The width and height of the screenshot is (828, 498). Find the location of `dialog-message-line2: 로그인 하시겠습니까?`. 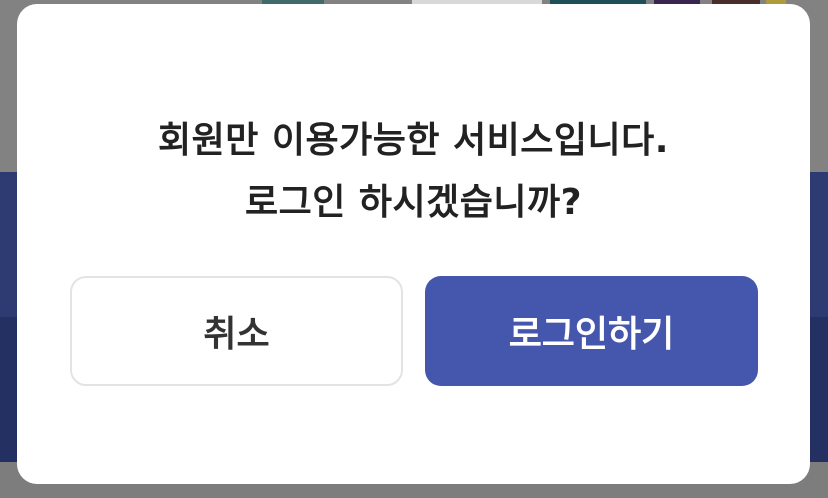

dialog-message-line2: 로그인 하시겠습니까? is located at coordinates (413, 202).